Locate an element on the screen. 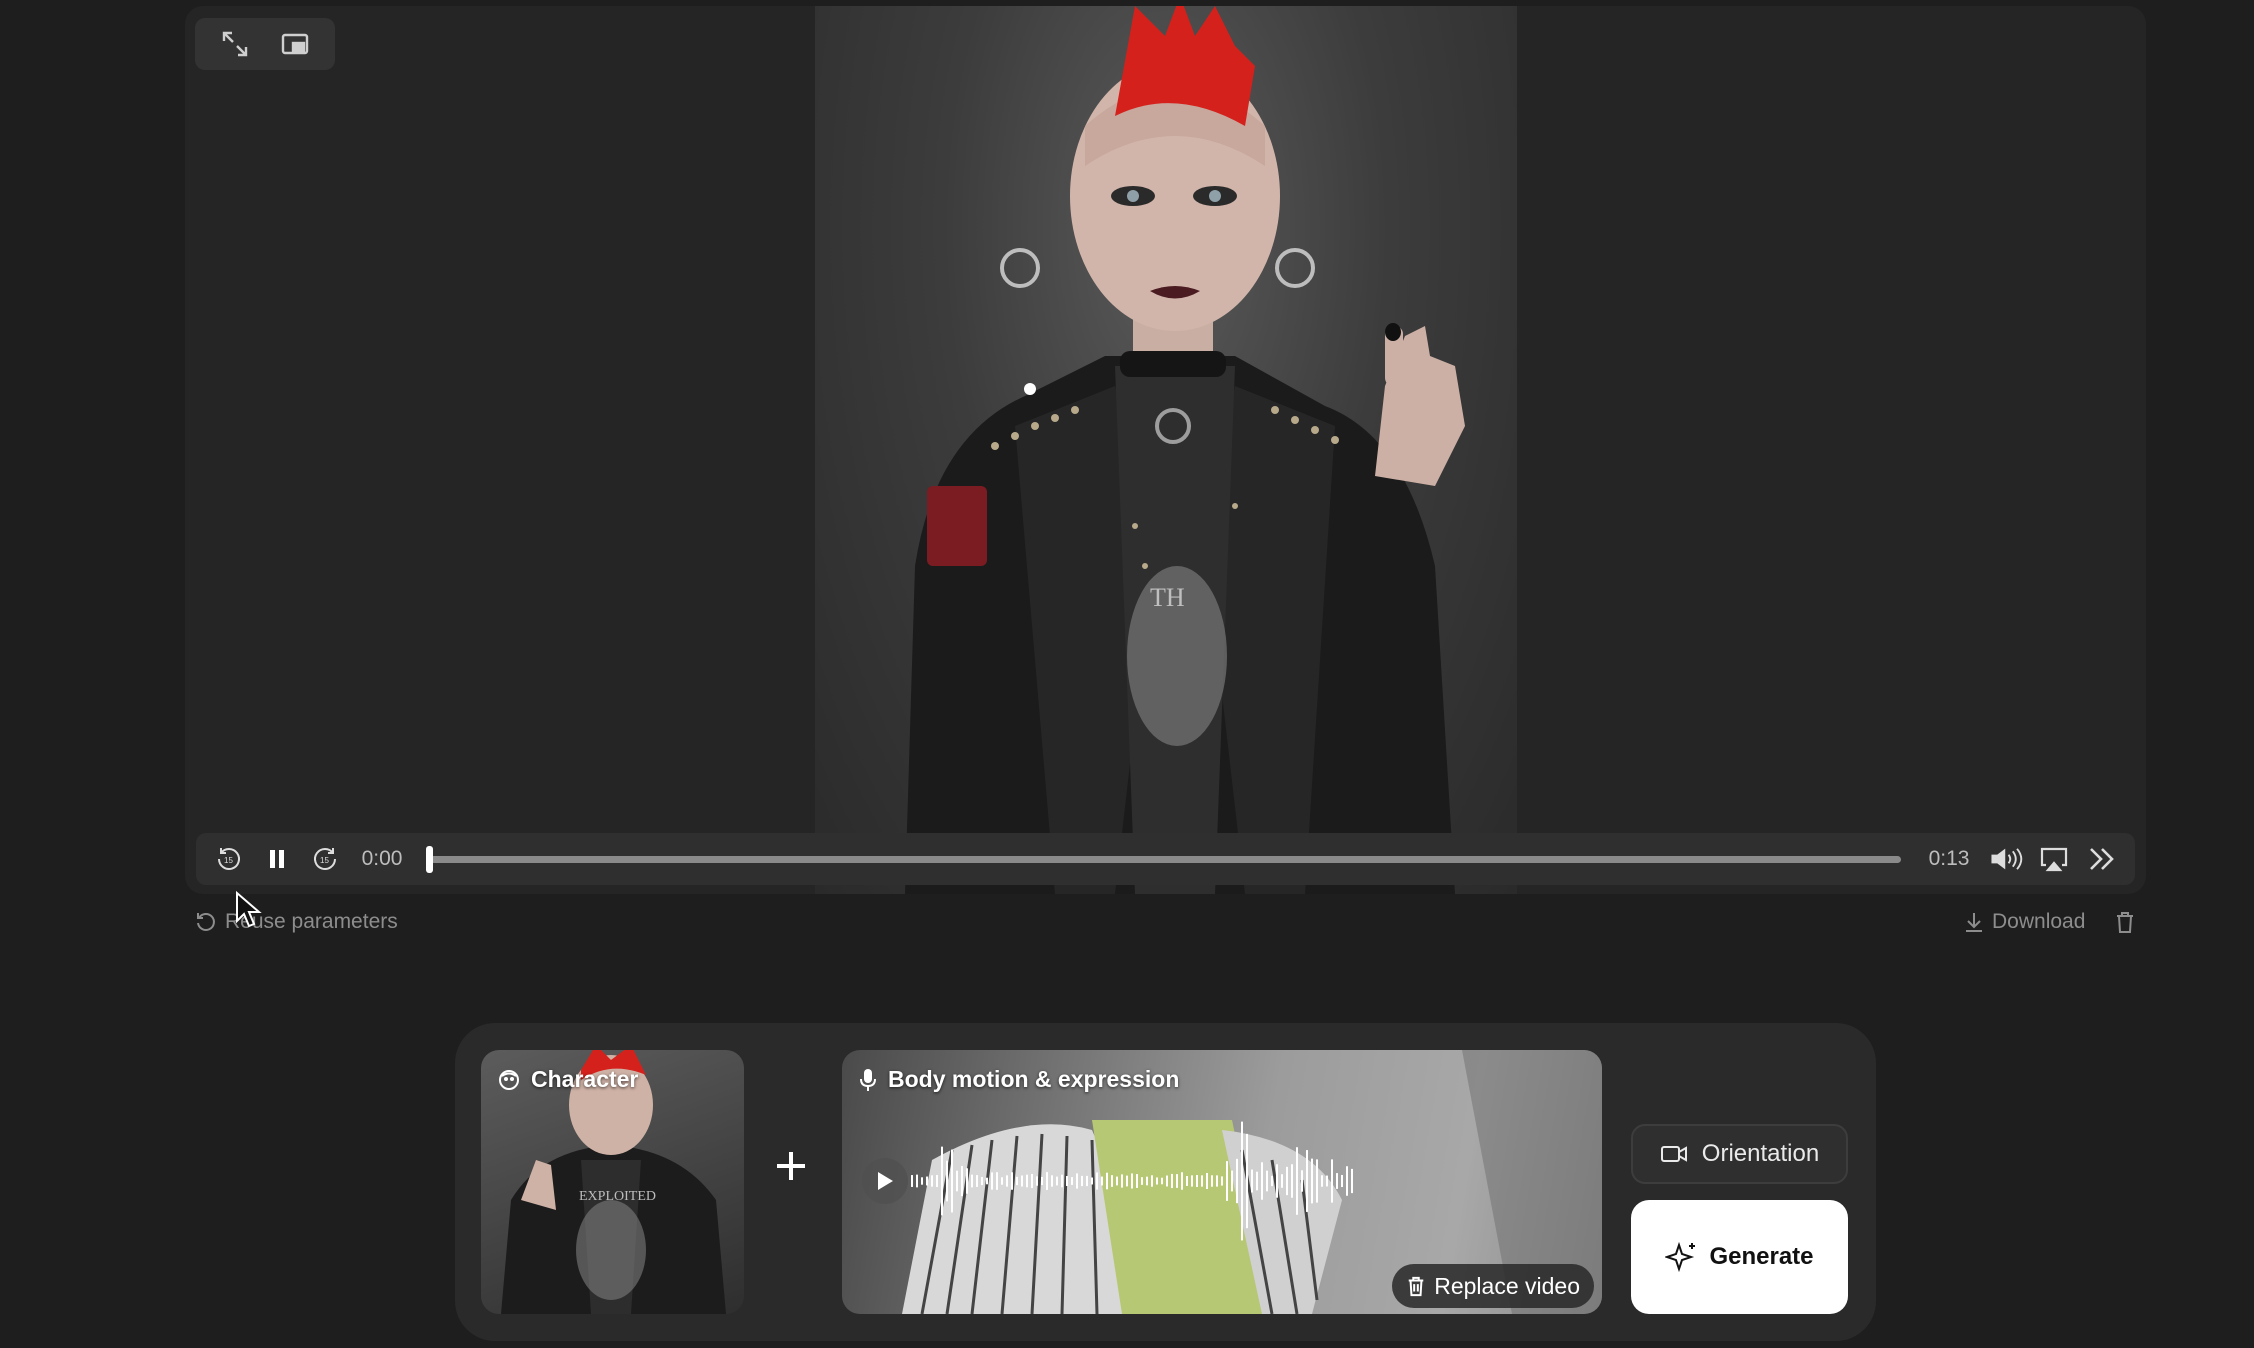 The width and height of the screenshot is (2254, 1348). face-icon is located at coordinates (509, 1079).